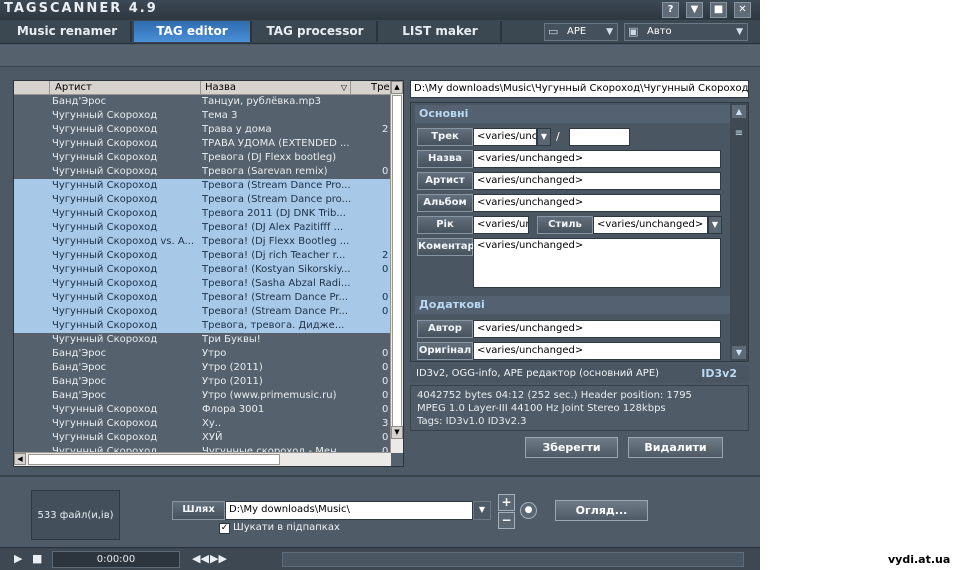  I want to click on path-input: D:\My downloads\Music\, so click(349, 510).